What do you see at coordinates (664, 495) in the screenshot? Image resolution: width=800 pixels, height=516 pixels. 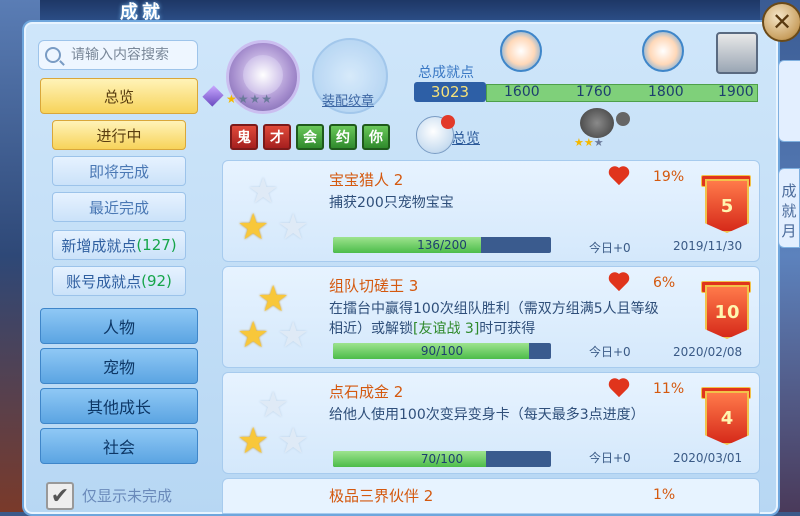 I see `achievement-percent: 1%` at bounding box center [664, 495].